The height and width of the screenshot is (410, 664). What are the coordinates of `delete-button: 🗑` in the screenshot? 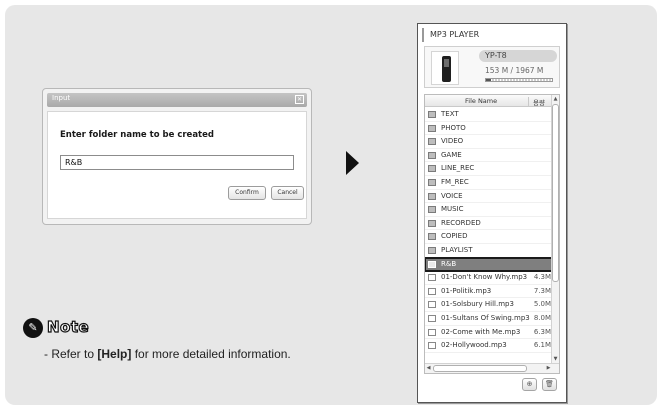 It's located at (549, 384).